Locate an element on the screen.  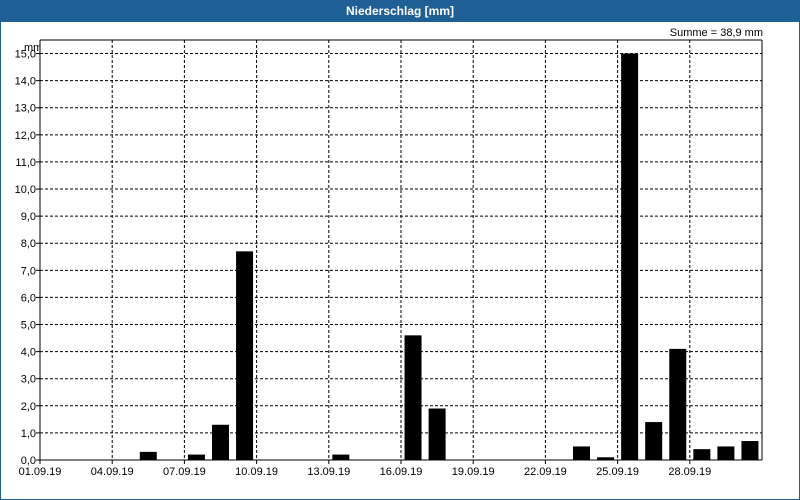
y-tick-label: 1,0 is located at coordinates (28, 434).